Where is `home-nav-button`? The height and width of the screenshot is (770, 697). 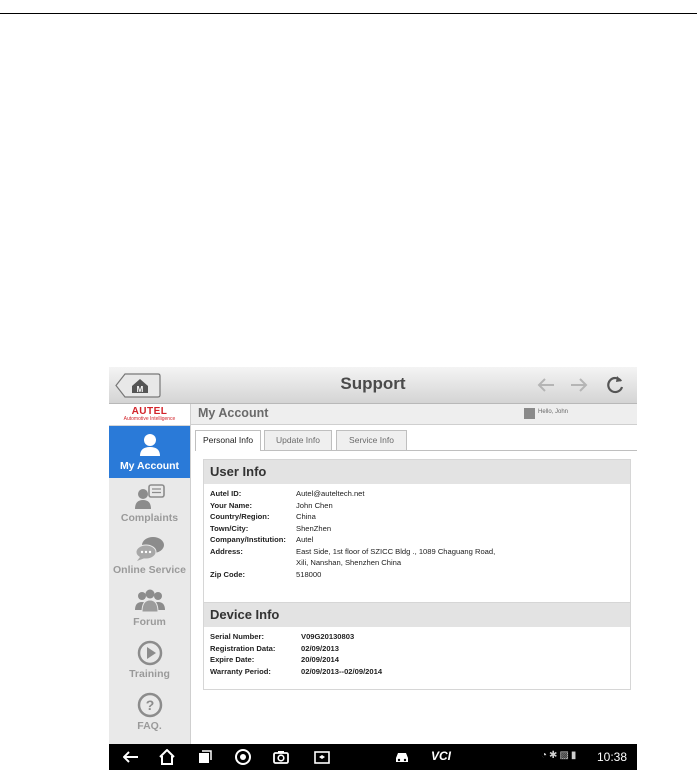 home-nav-button is located at coordinates (167, 757).